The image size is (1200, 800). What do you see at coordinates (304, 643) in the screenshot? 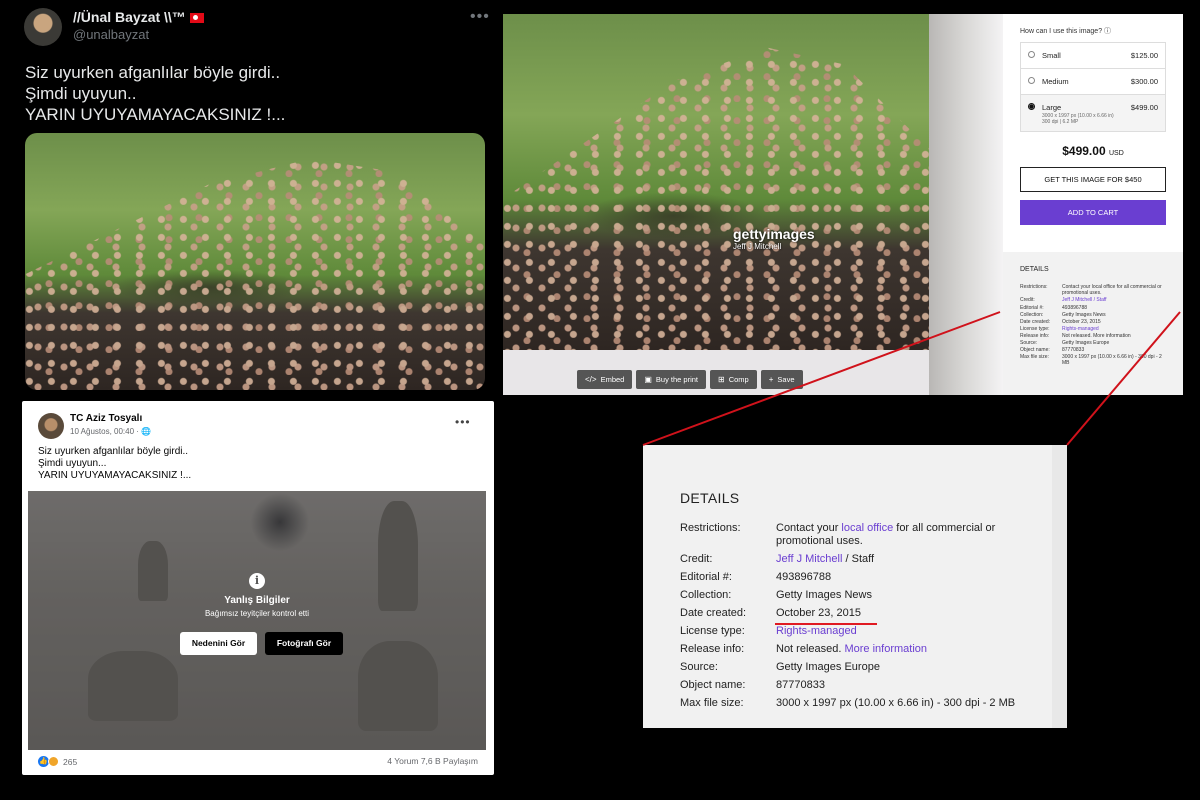
I see `see-photo-button: Fotoğrafı Gör` at bounding box center [304, 643].